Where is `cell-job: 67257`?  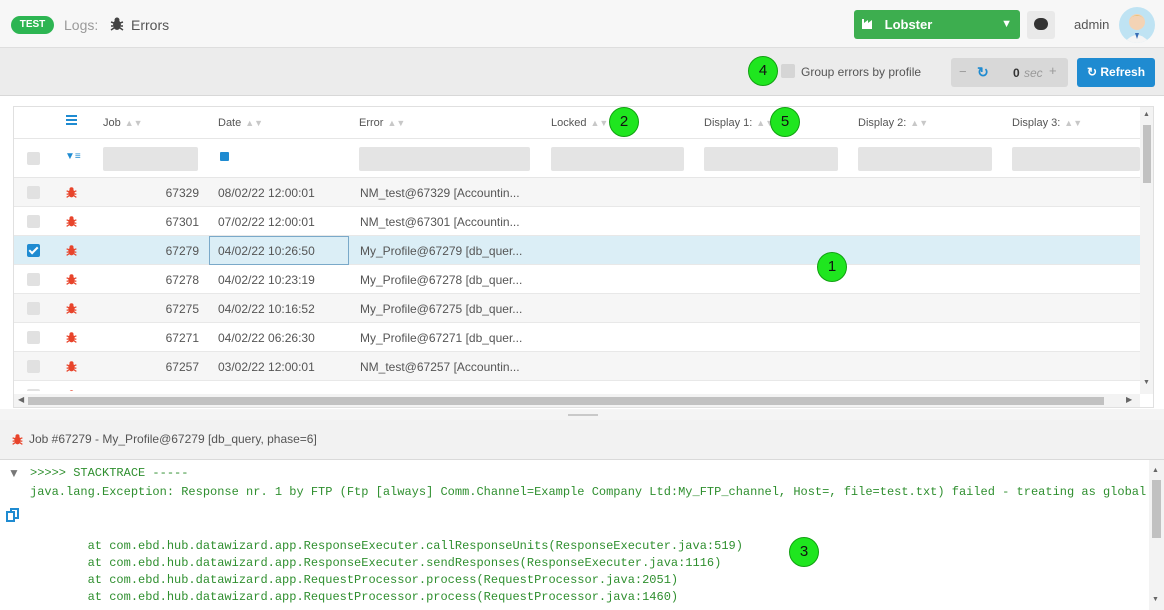 cell-job: 67257 is located at coordinates (182, 367).